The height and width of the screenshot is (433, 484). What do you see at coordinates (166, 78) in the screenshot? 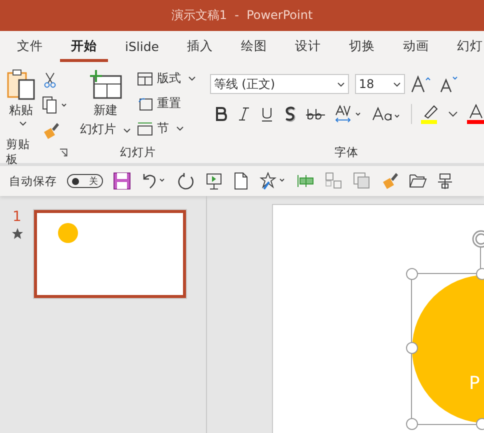
I see `layout-button: 版式` at bounding box center [166, 78].